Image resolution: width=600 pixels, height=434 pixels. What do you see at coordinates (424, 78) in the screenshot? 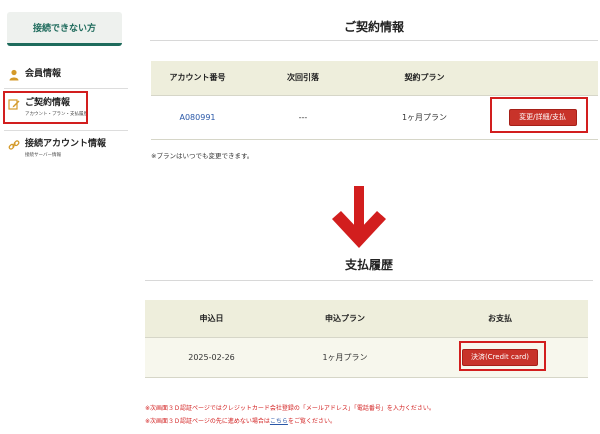
I see `column-header: 契約プラン` at bounding box center [424, 78].